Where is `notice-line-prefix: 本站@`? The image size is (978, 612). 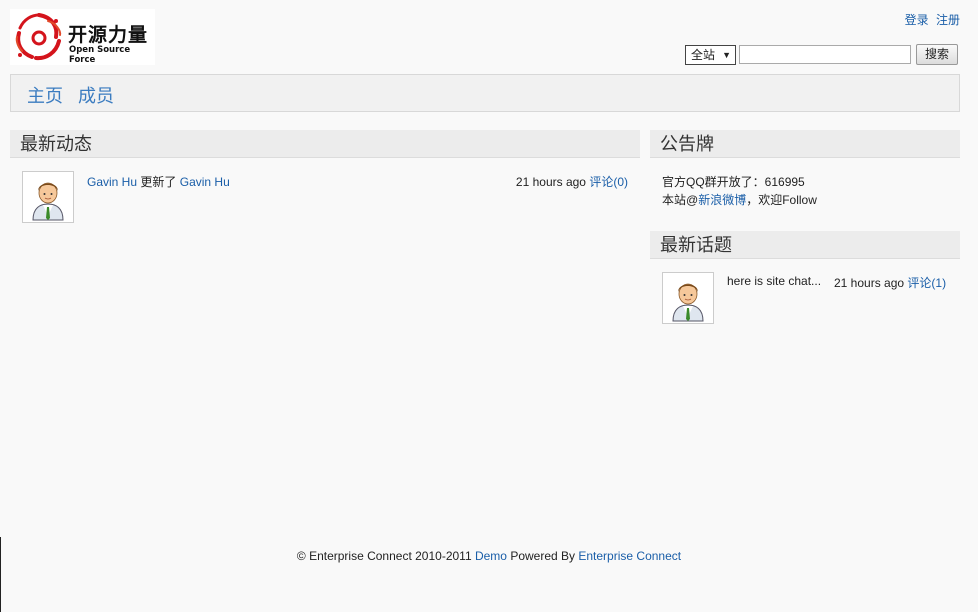 notice-line-prefix: 本站@ is located at coordinates (680, 200).